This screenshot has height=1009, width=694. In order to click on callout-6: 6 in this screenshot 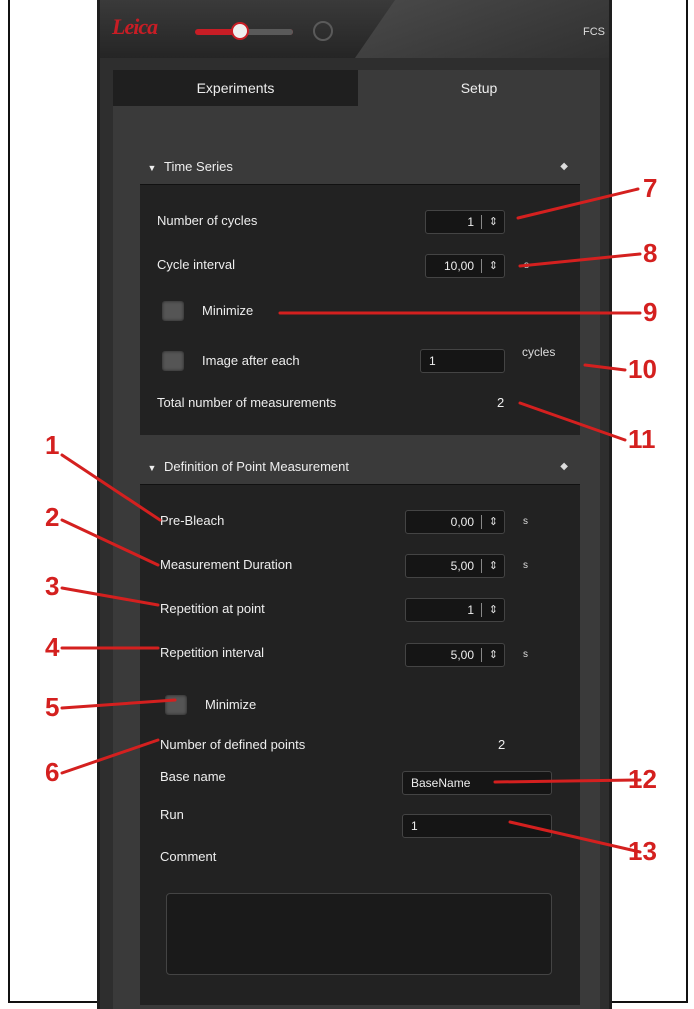, I will do `click(52, 772)`.